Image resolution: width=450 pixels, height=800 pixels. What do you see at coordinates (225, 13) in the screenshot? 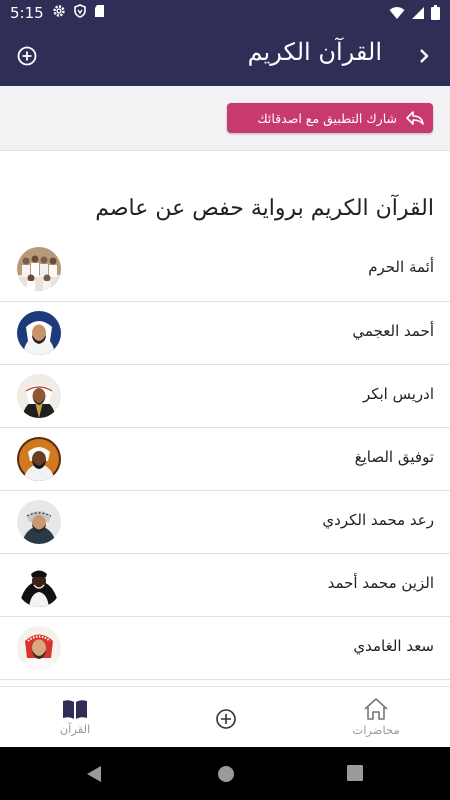
I see `status-bar: 5:15` at bounding box center [225, 13].